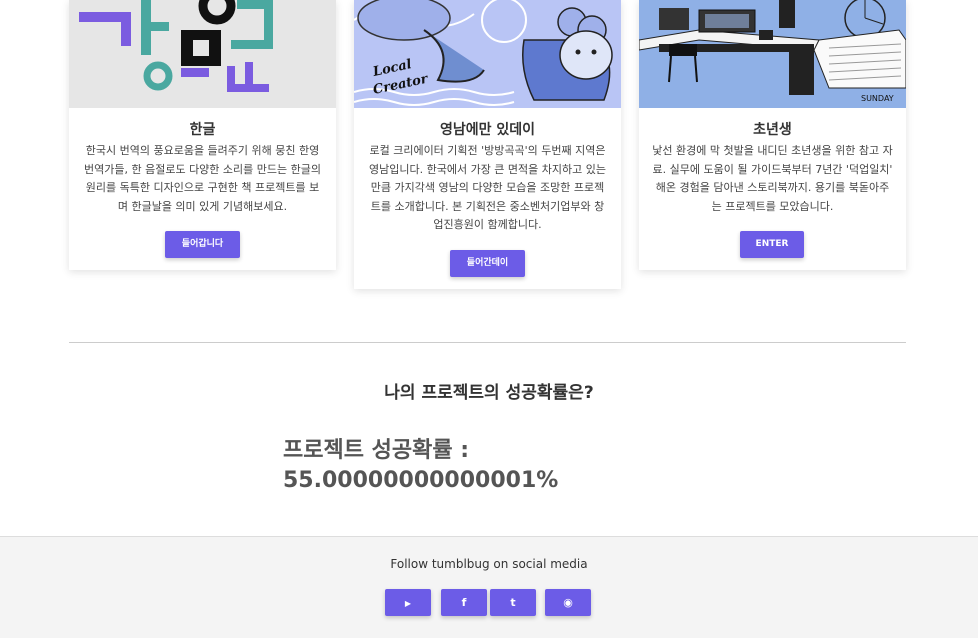 The height and width of the screenshot is (638, 978). I want to click on facebook-button: f, so click(464, 602).